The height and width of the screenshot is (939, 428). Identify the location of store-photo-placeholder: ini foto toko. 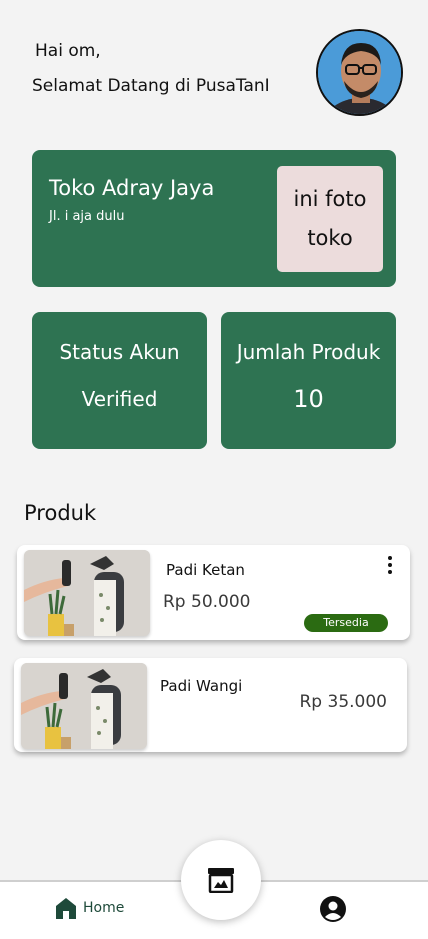
(330, 219).